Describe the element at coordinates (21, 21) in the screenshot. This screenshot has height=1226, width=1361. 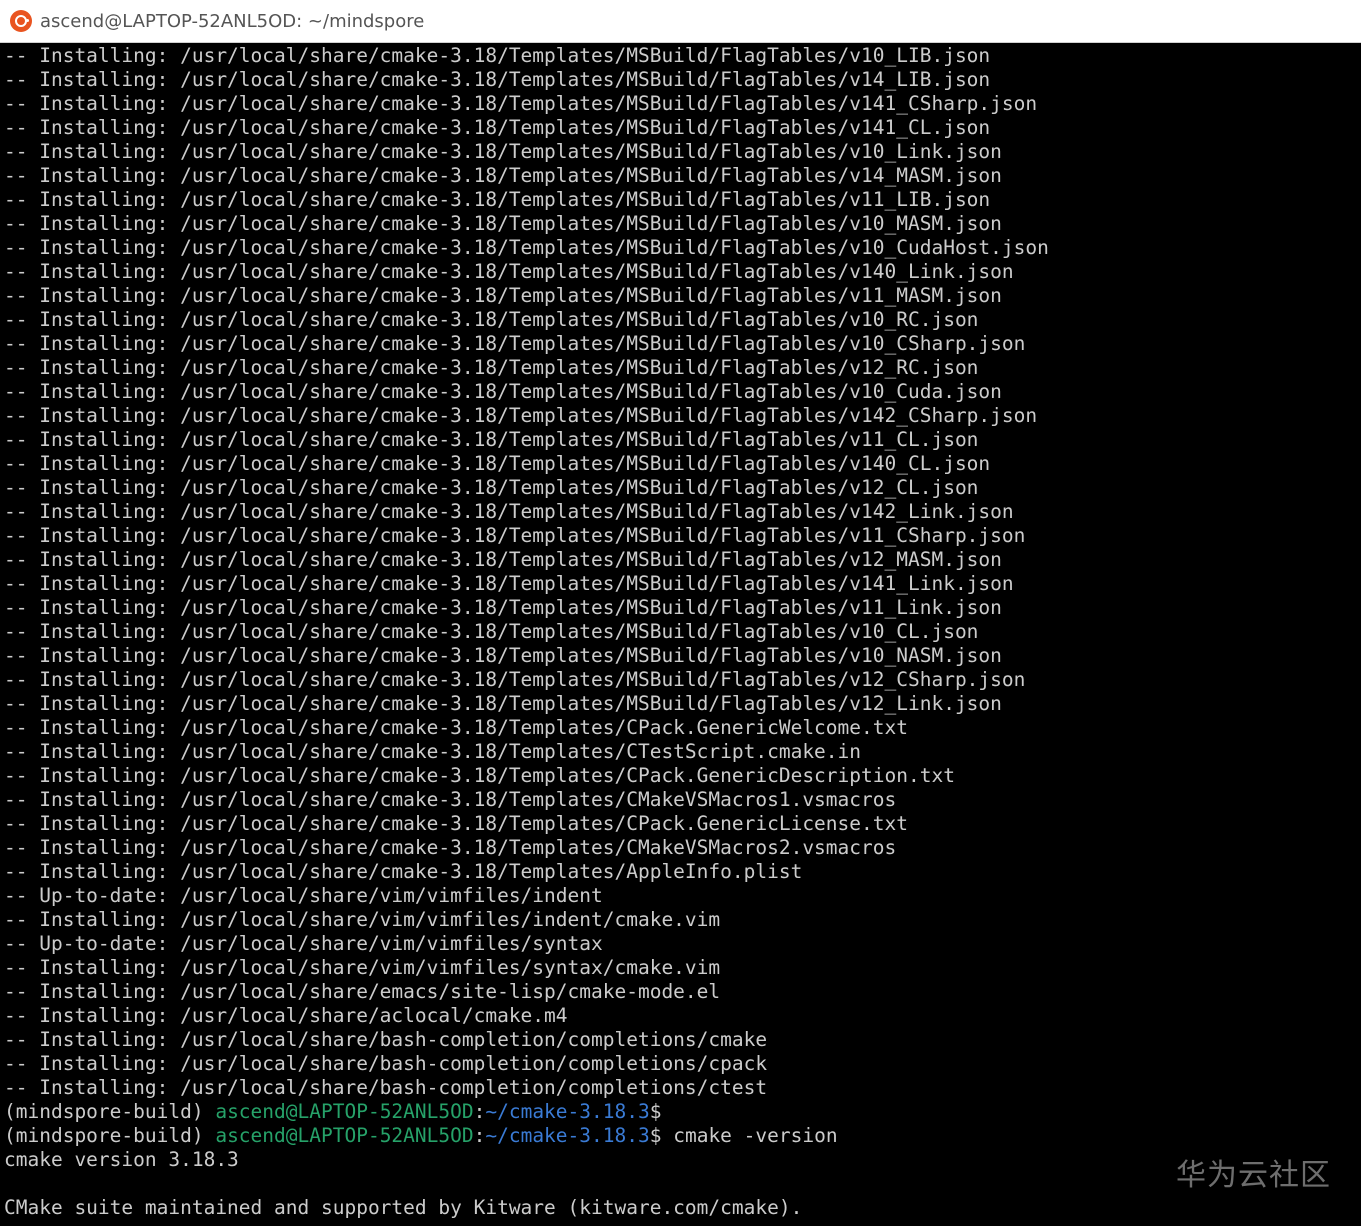
I see `ubuntu-terminal-icon` at that location.